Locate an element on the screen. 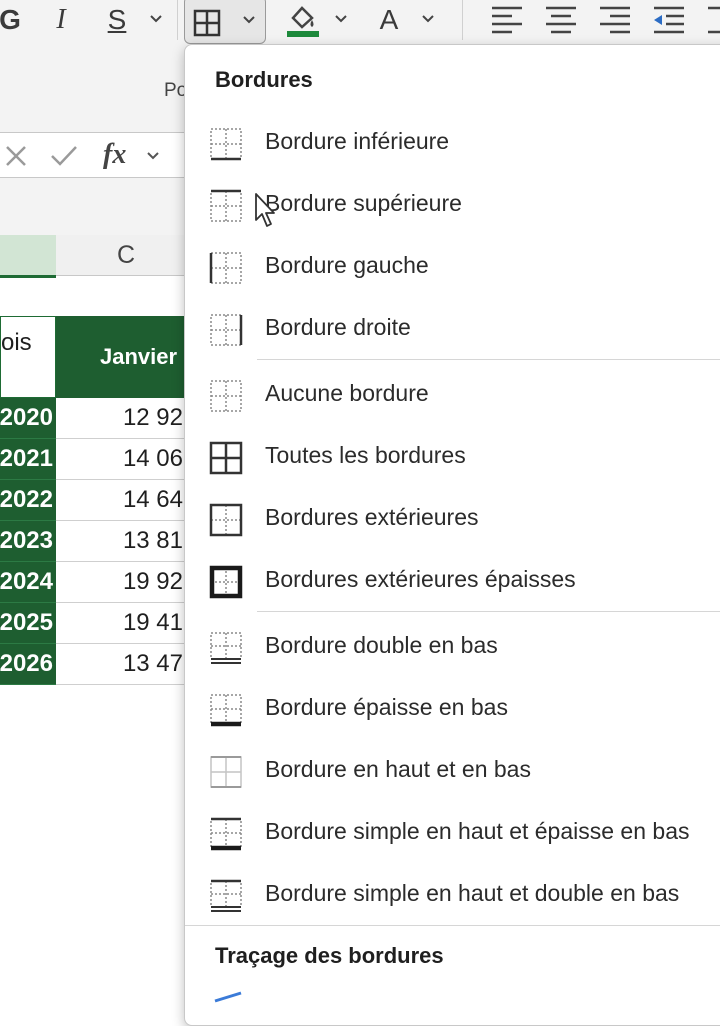 The width and height of the screenshot is (720, 1026). border-right-icon is located at coordinates (226, 330).